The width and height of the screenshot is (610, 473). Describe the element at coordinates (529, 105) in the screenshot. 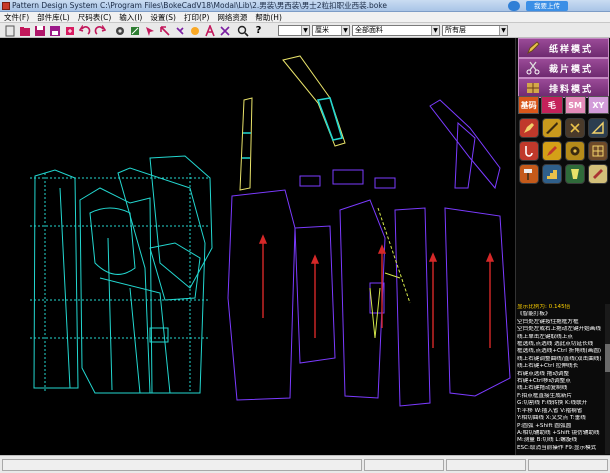

I see `tab-base-size: 基码` at that location.